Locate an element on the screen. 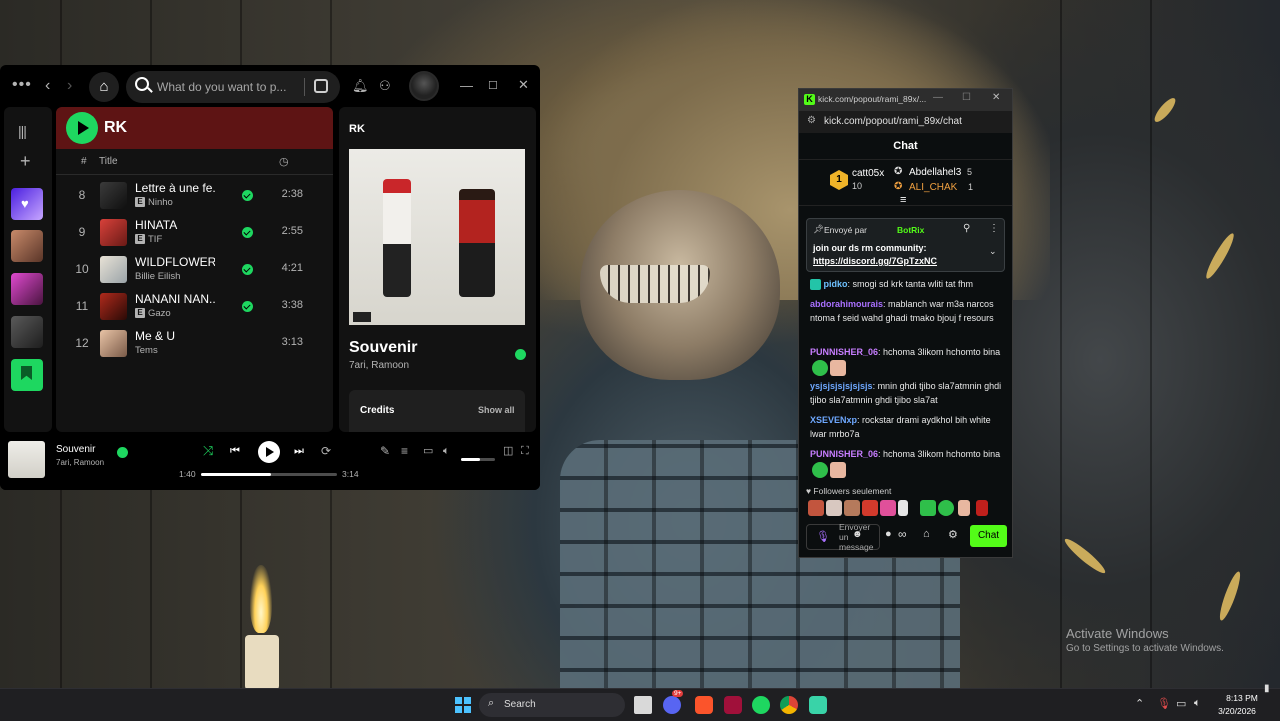 This screenshot has width=1280, height=721. chat-username: XSEVENxp is located at coordinates (833, 420).